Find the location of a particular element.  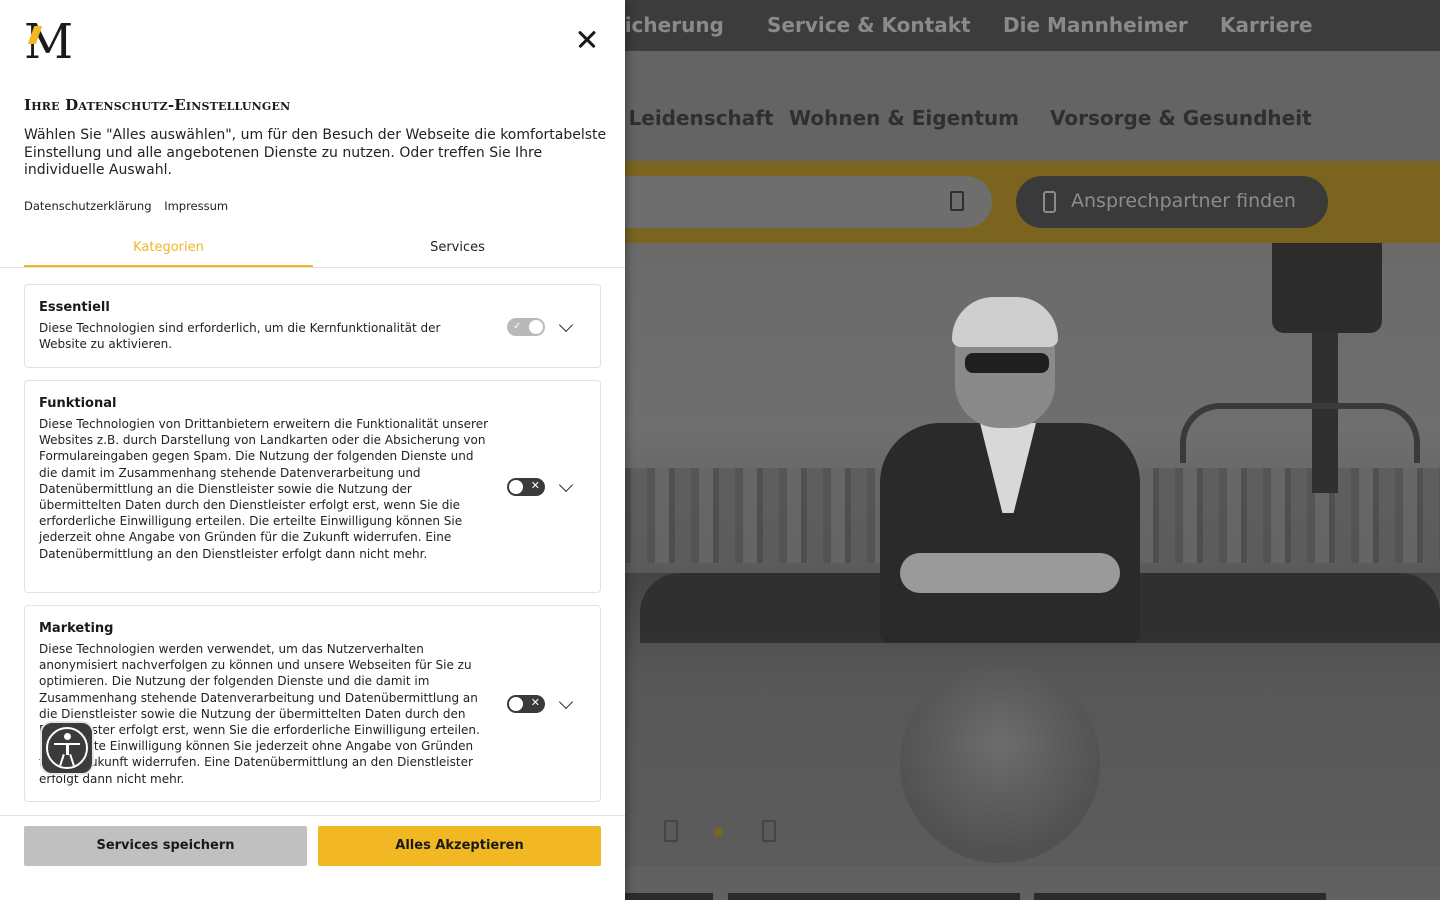

category-toggle-funktional: ✕ is located at coordinates (526, 487).